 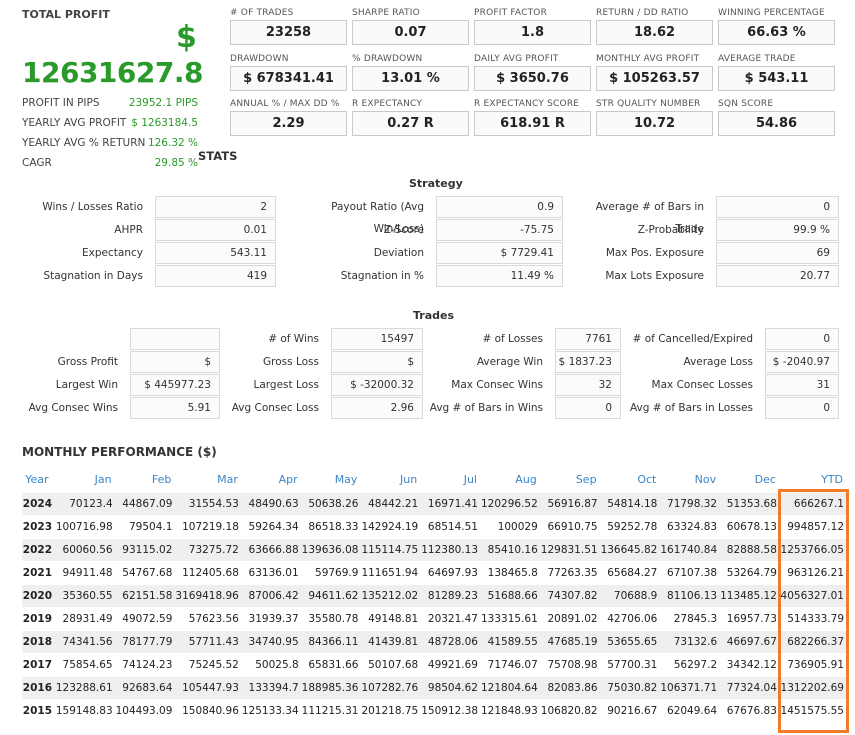 I want to click on year-cell: 2021, so click(x=39, y=572).